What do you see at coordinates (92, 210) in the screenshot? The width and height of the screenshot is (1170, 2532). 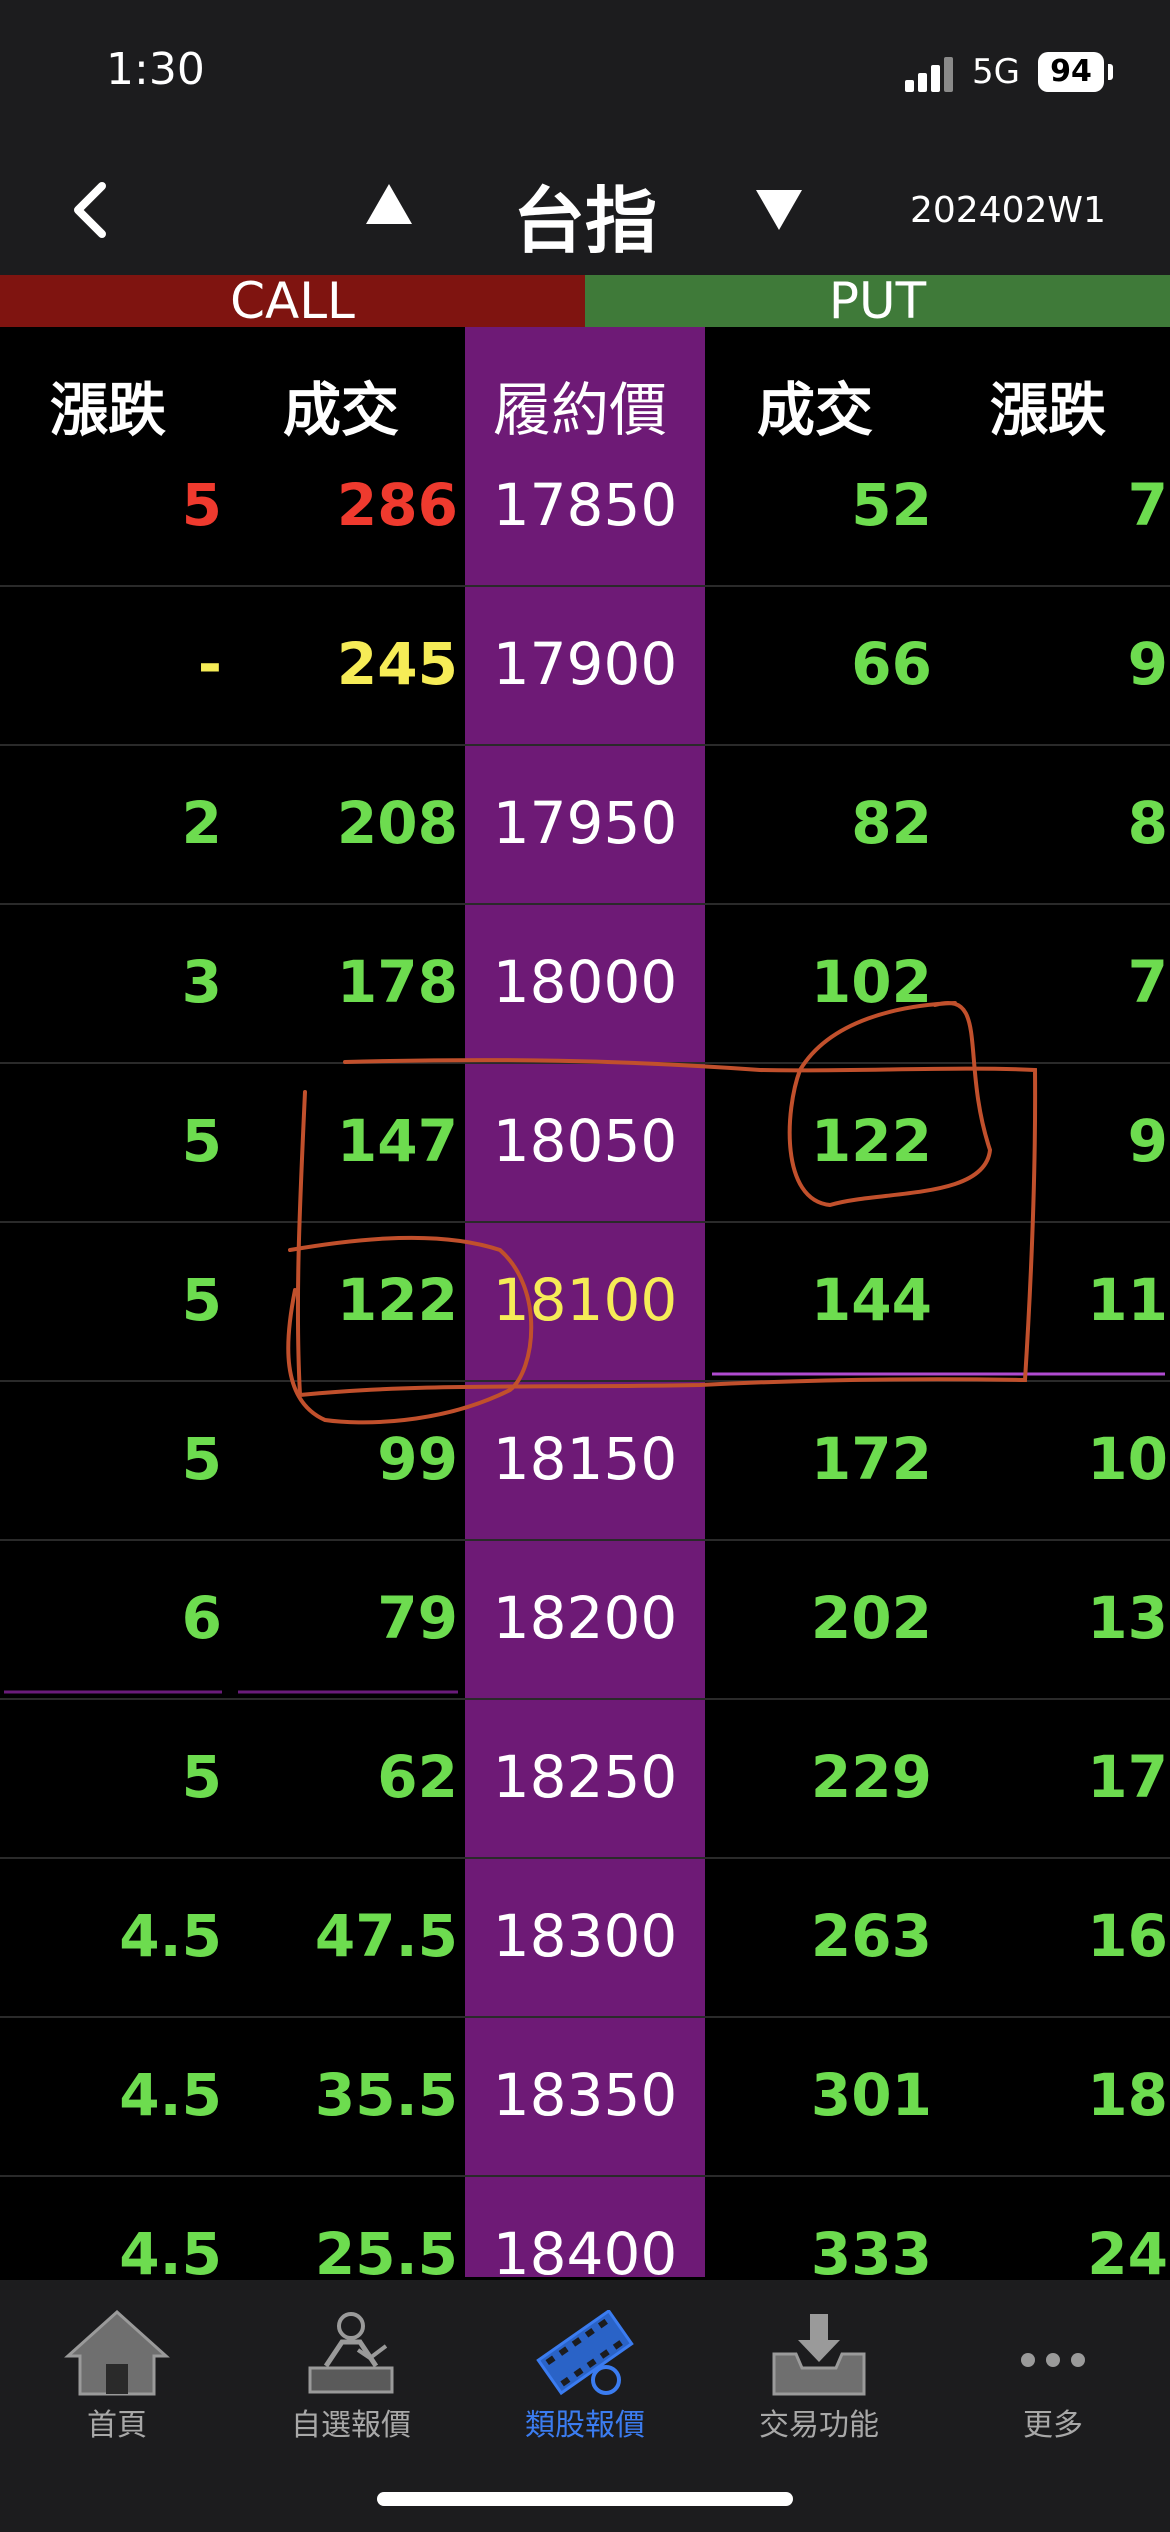 I see `back-icon` at bounding box center [92, 210].